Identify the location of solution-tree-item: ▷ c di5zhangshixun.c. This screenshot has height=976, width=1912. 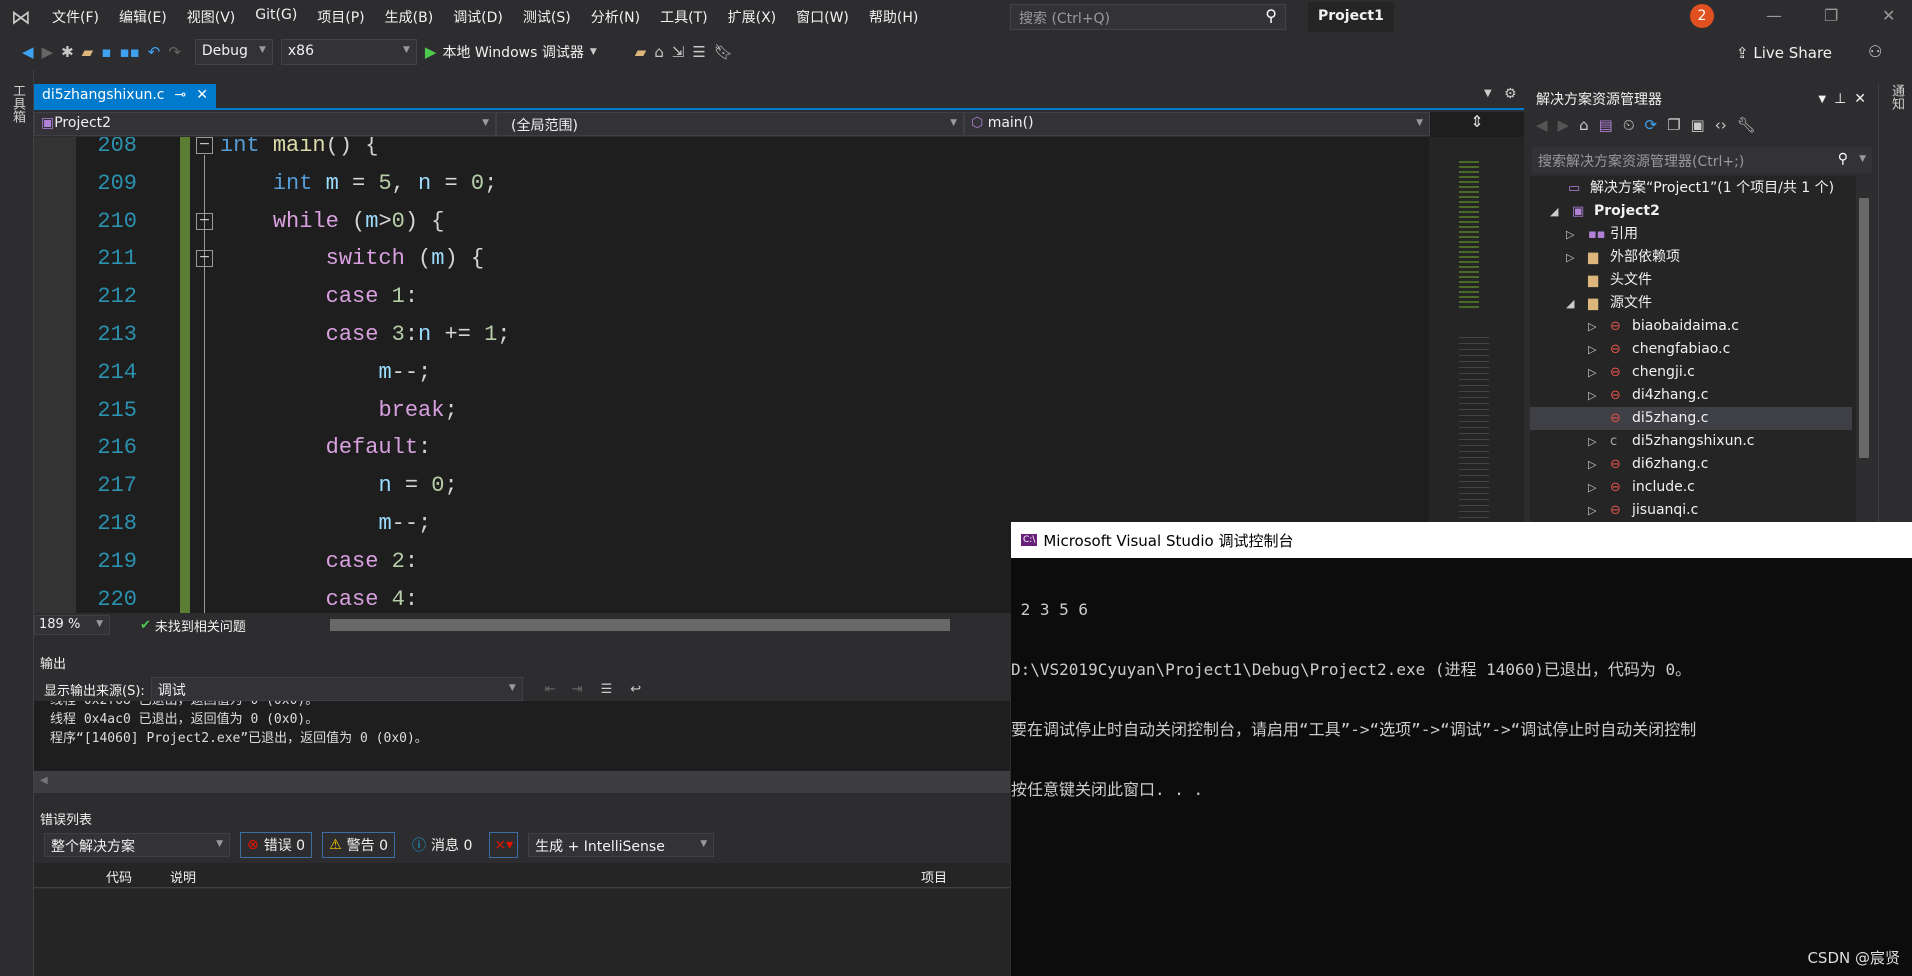
(1691, 441).